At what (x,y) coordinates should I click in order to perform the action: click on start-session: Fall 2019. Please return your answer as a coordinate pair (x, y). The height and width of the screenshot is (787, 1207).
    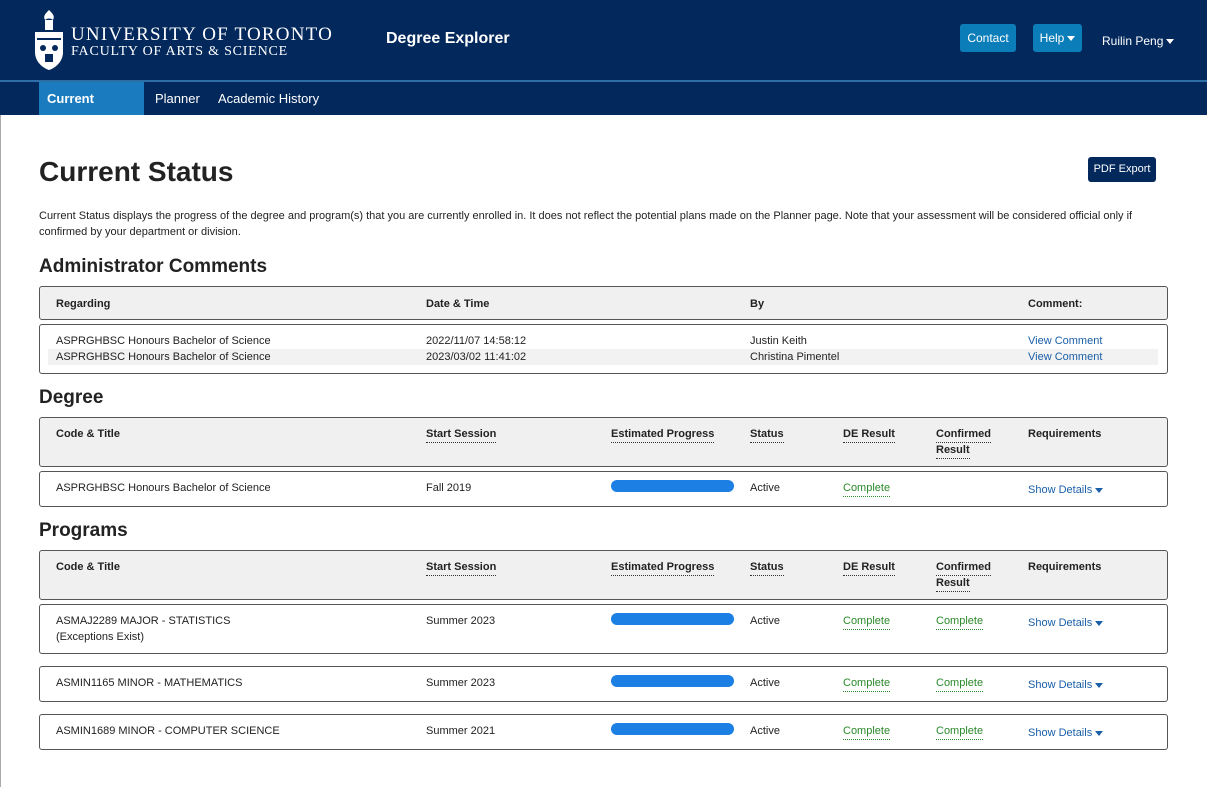
    Looking at the image, I should click on (449, 488).